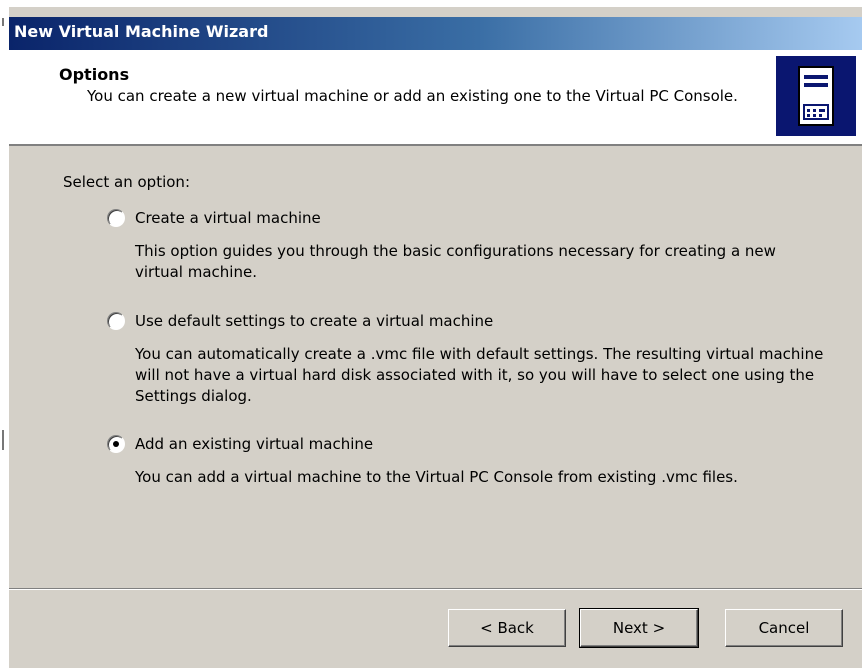 The width and height of the screenshot is (862, 668). I want to click on option-add-existing-label: Add an existing virtual machine, so click(254, 444).